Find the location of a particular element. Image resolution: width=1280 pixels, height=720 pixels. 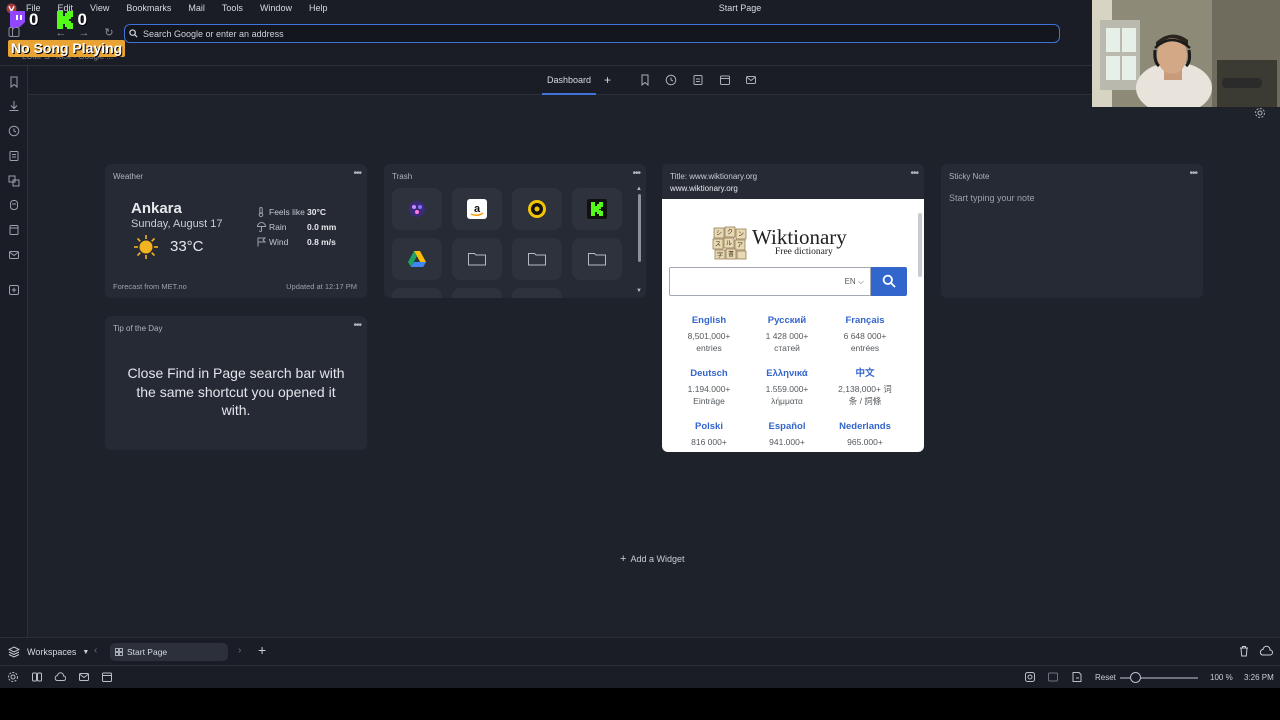

settings-gear-icon is located at coordinates (1260, 113).